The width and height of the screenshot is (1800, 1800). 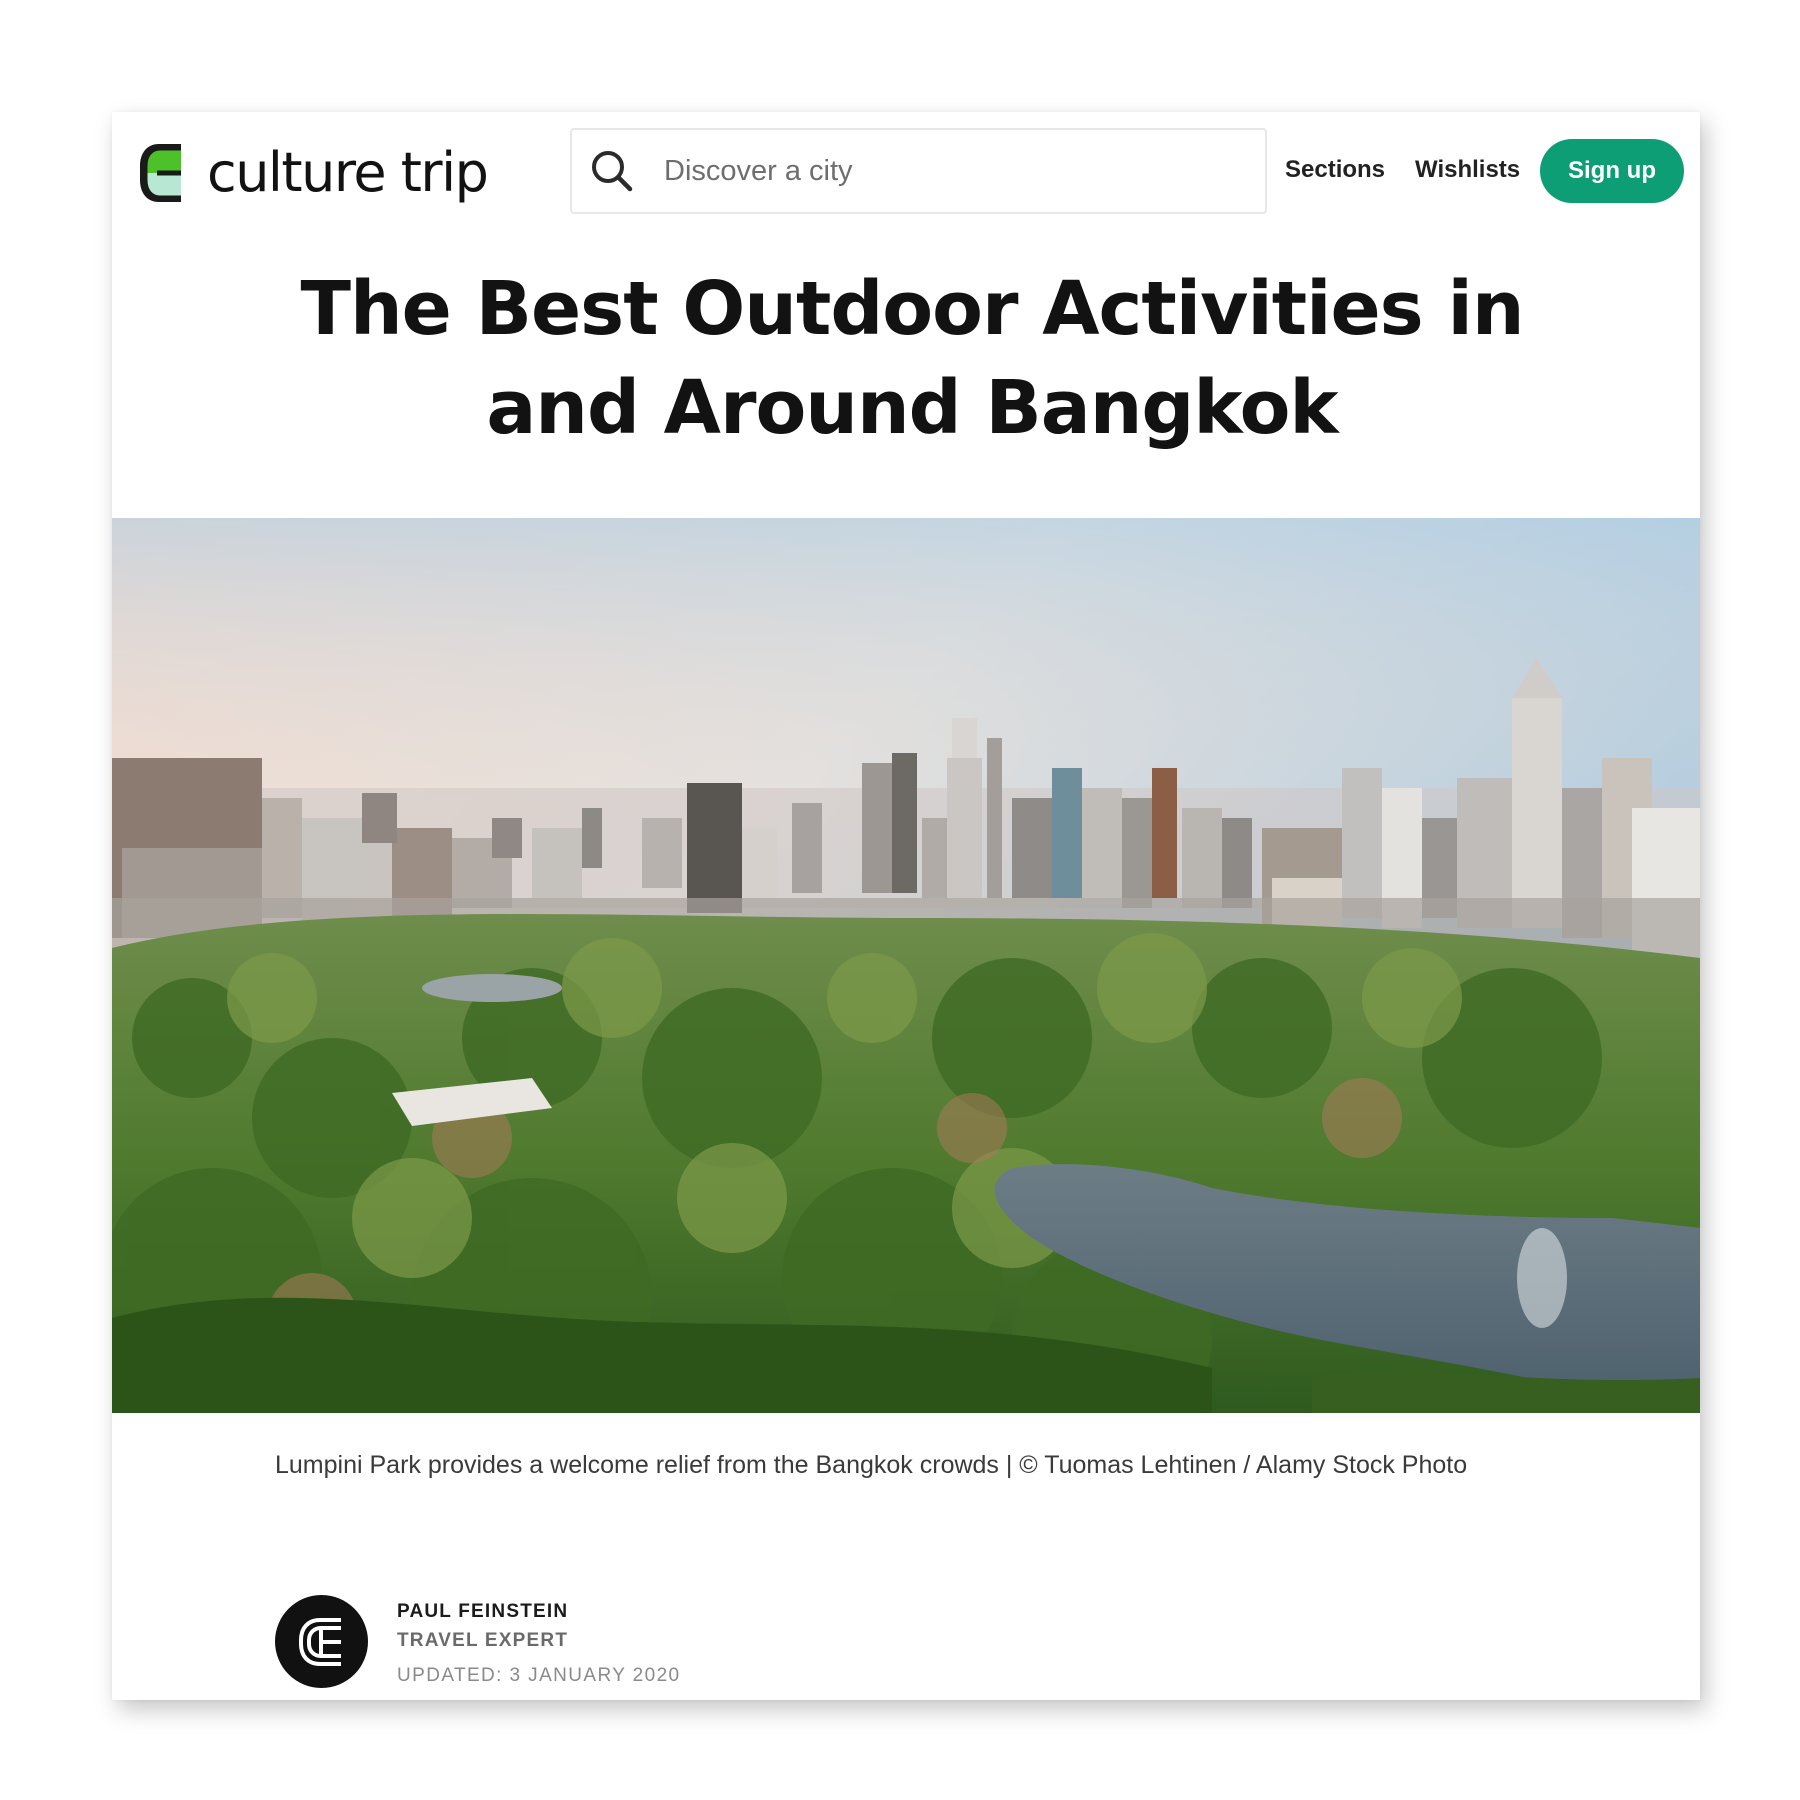 I want to click on author-role: TRAVEL EXPERT, so click(x=483, y=1640).